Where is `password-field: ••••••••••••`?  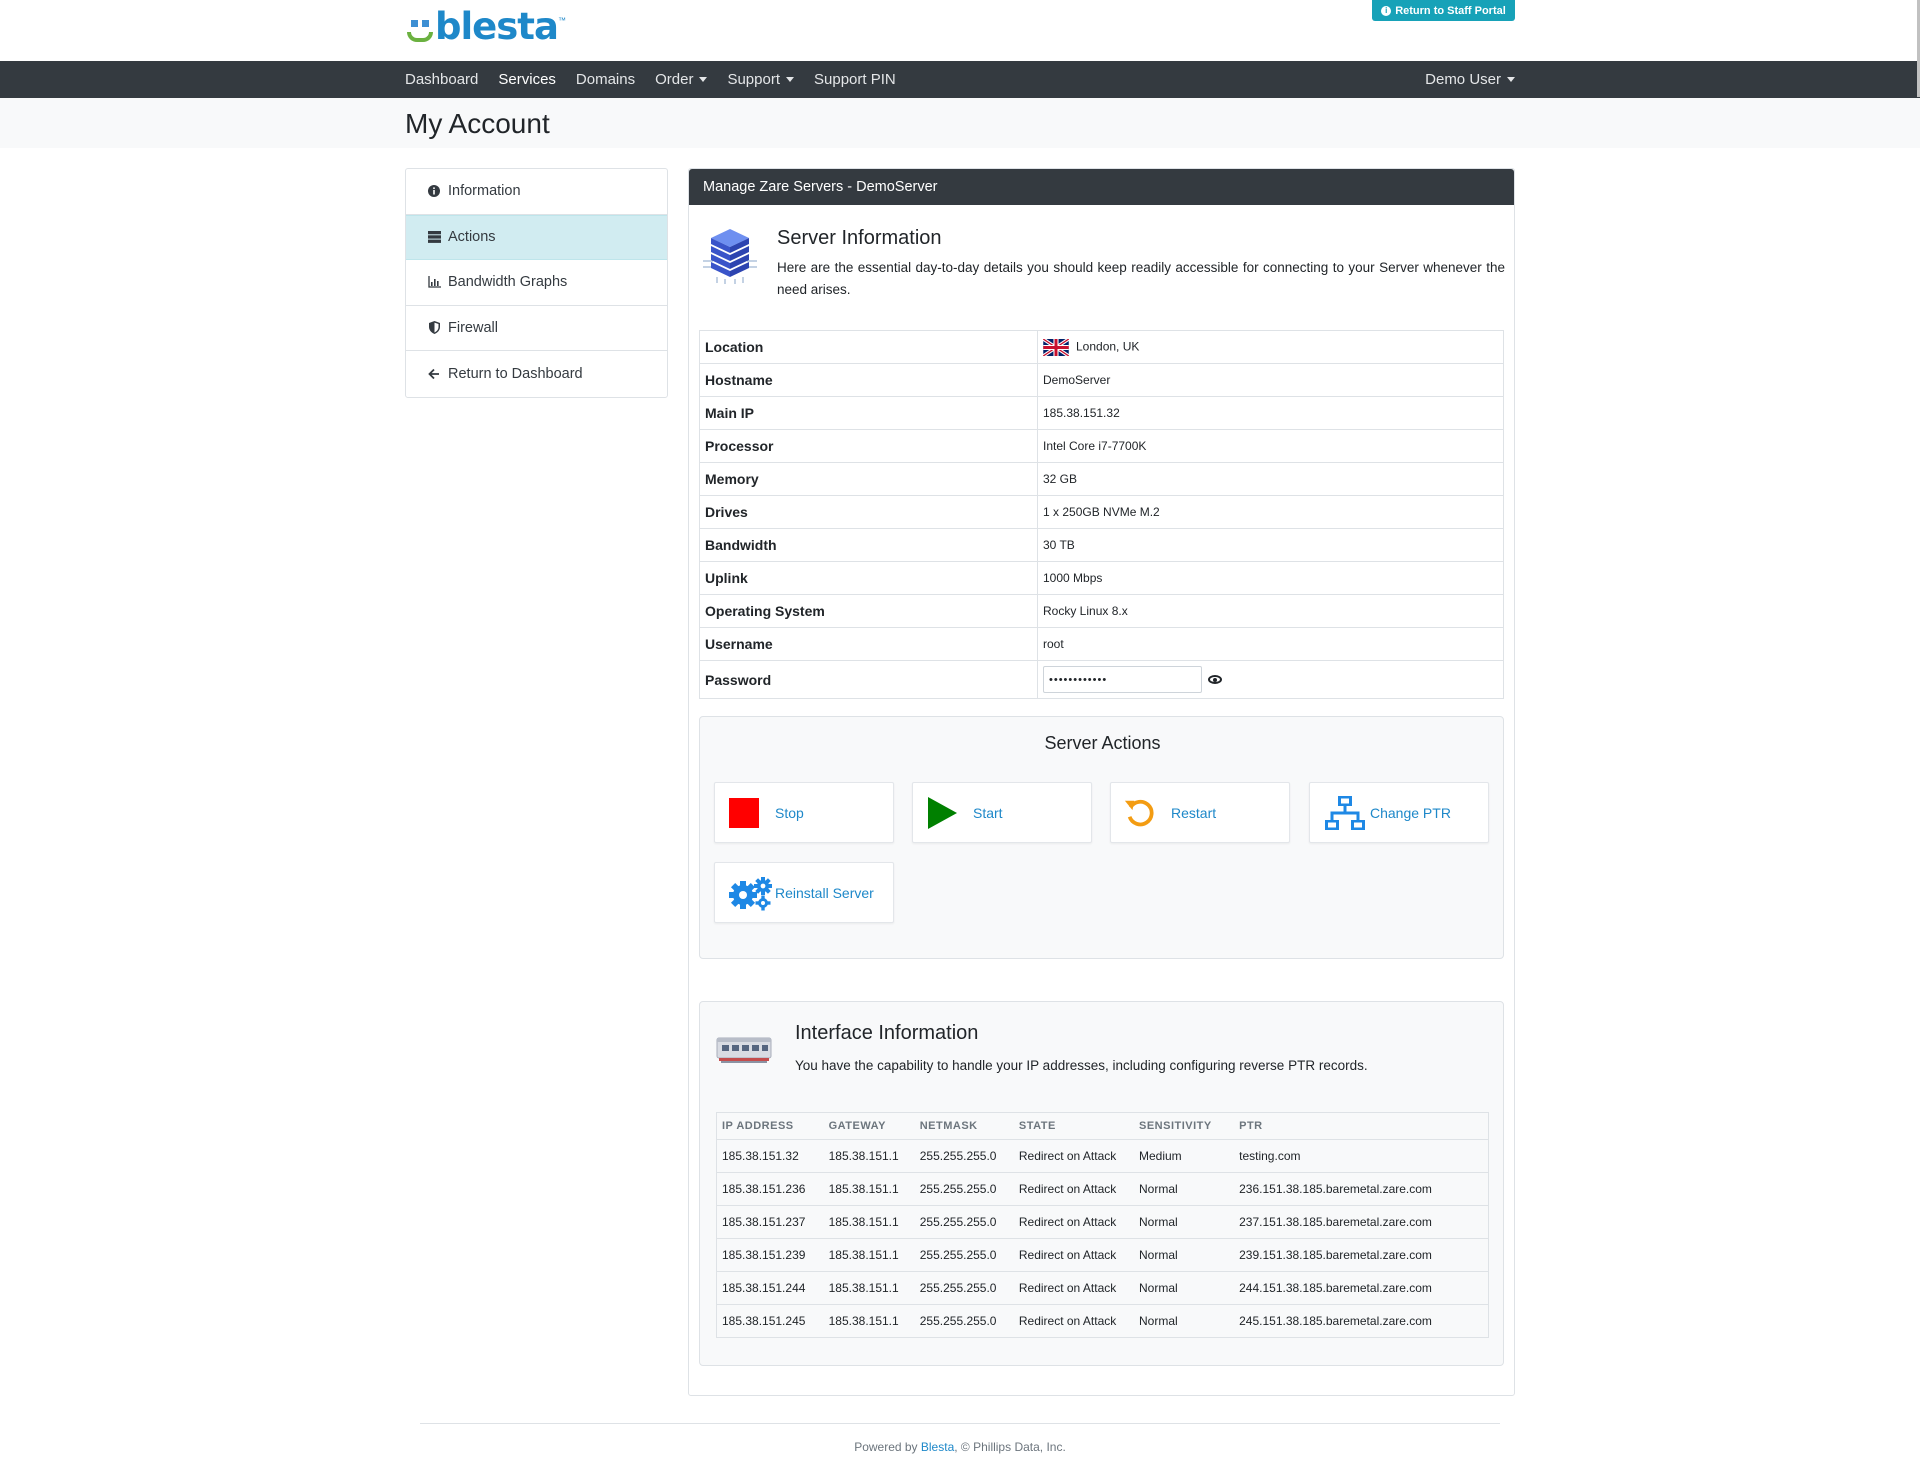 password-field: •••••••••••• is located at coordinates (1122, 679).